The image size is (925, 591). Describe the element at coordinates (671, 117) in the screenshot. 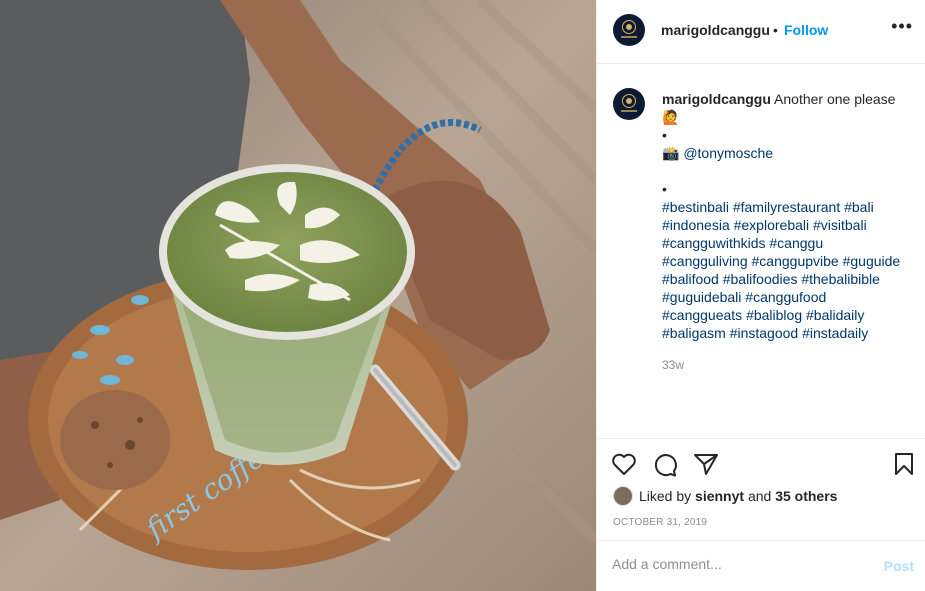

I see `caption-emoji: 🙋` at that location.